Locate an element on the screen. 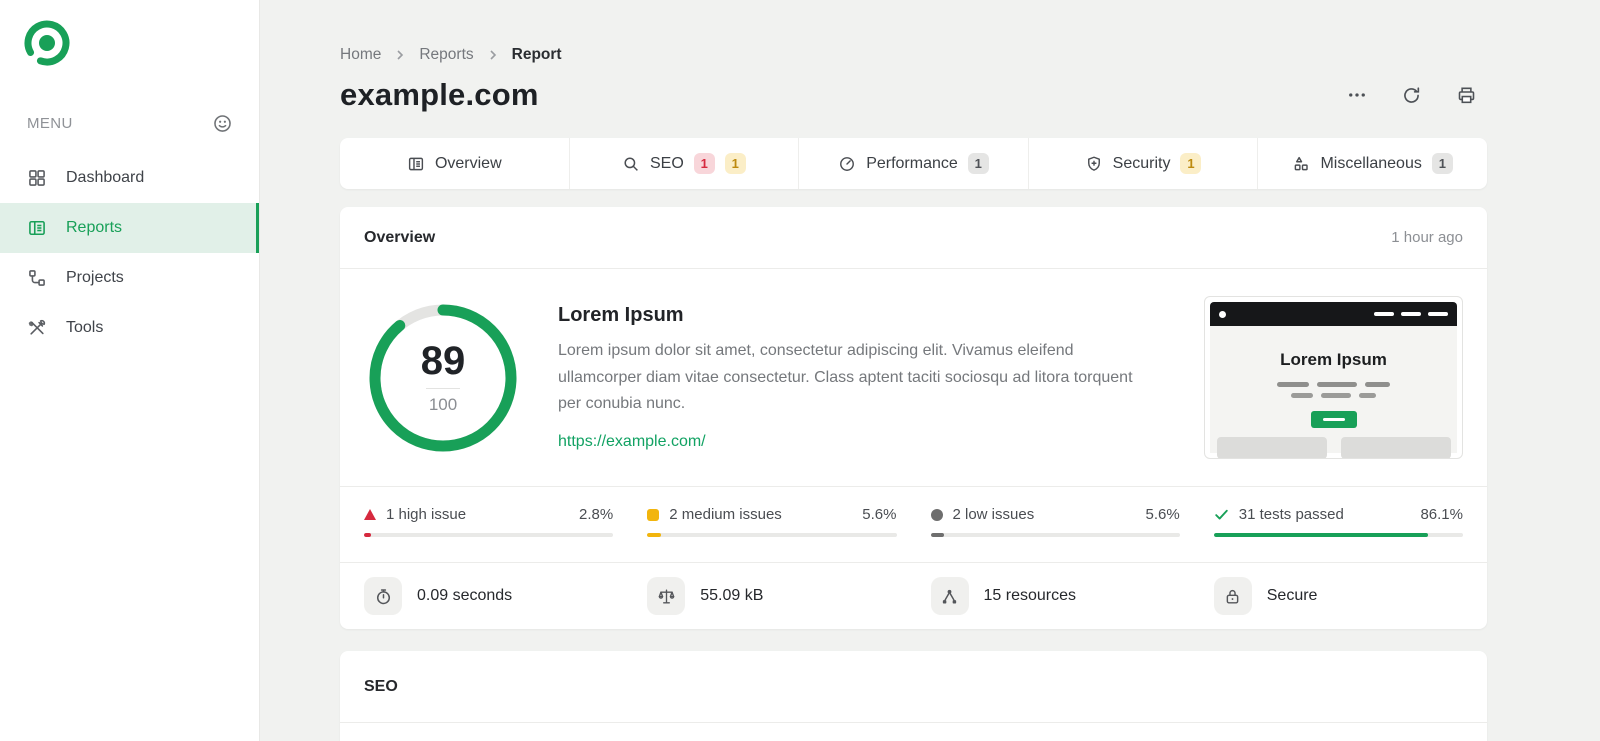 This screenshot has width=1600, height=741. score-donut: 89 100 is located at coordinates (443, 378).